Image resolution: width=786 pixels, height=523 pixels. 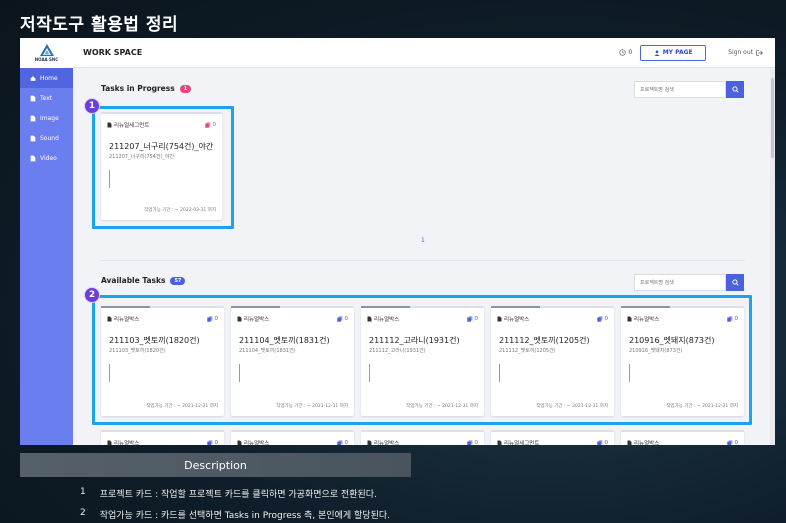 What do you see at coordinates (422, 260) in the screenshot?
I see `section-divider` at bounding box center [422, 260].